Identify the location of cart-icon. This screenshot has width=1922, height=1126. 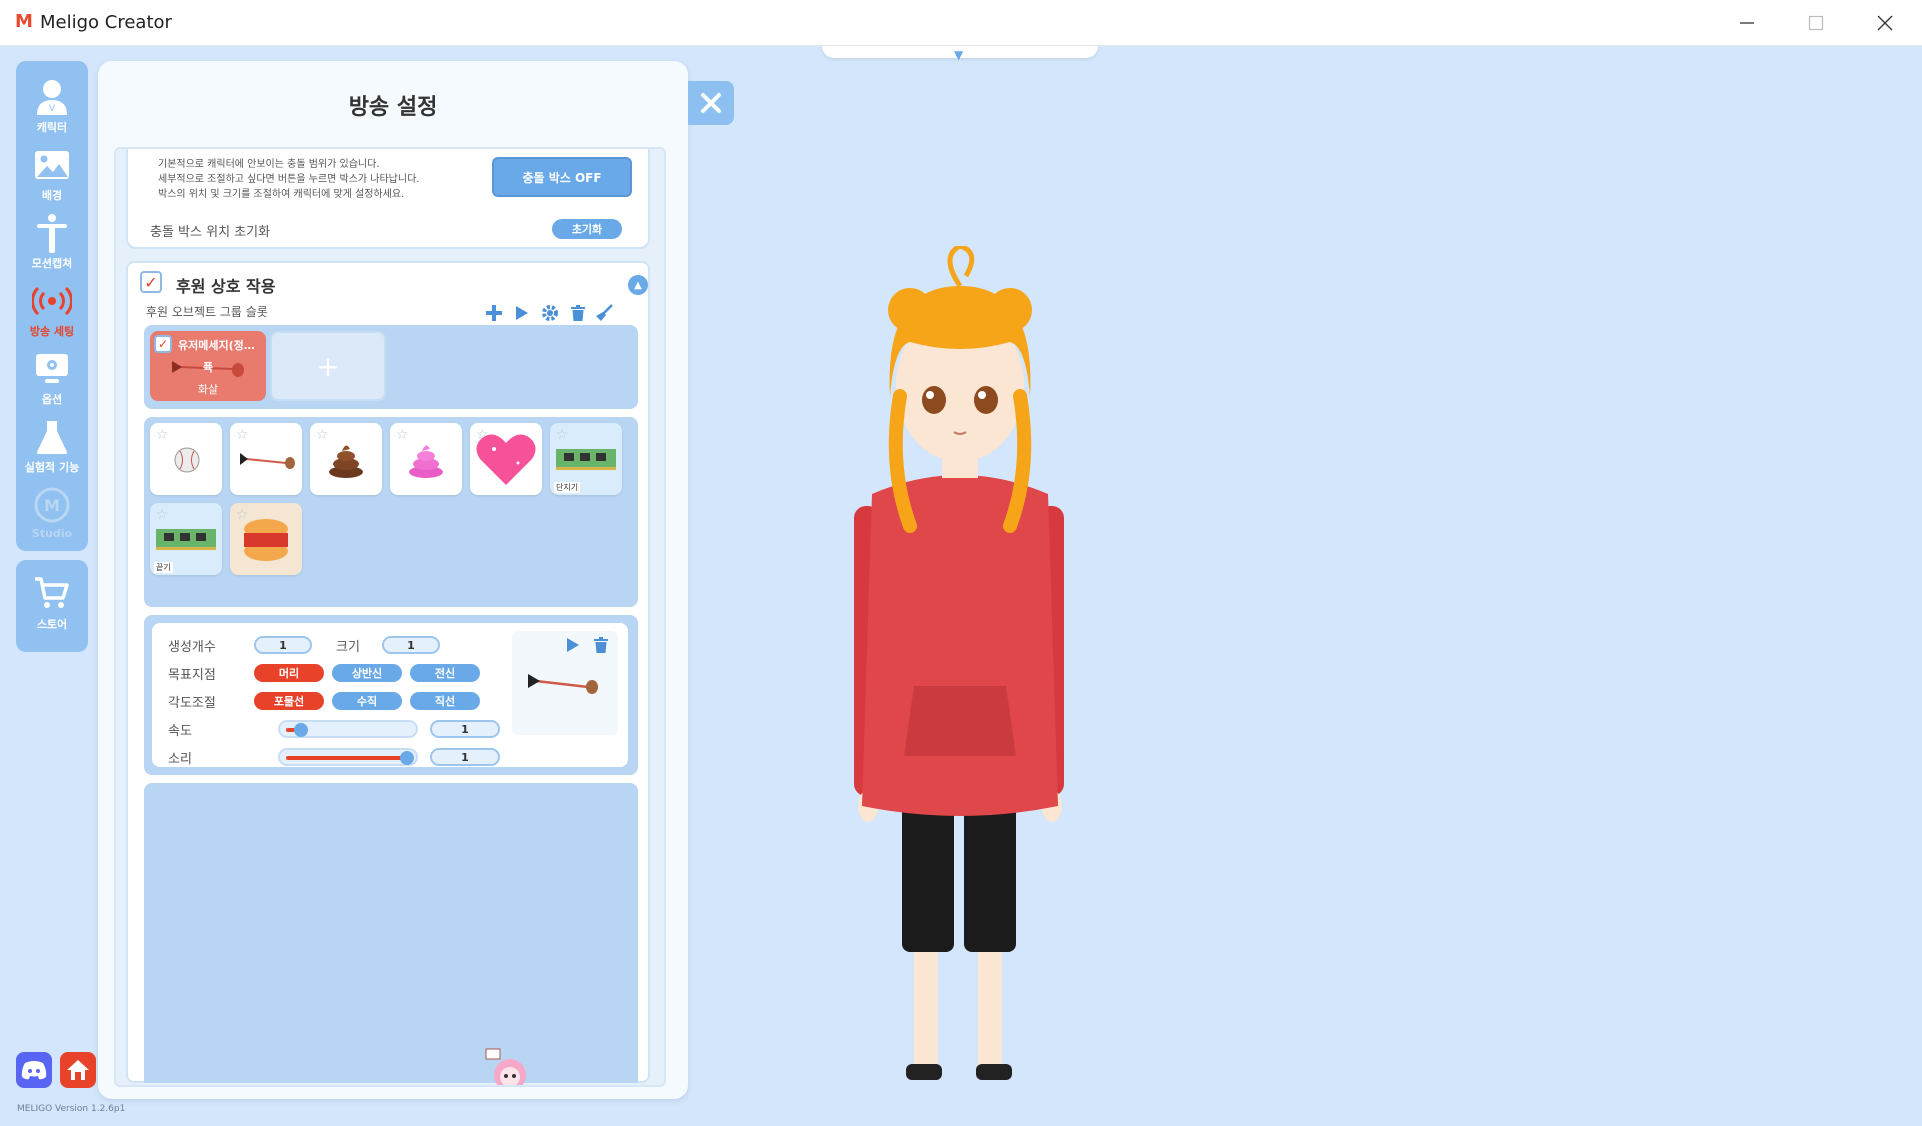
(52, 595).